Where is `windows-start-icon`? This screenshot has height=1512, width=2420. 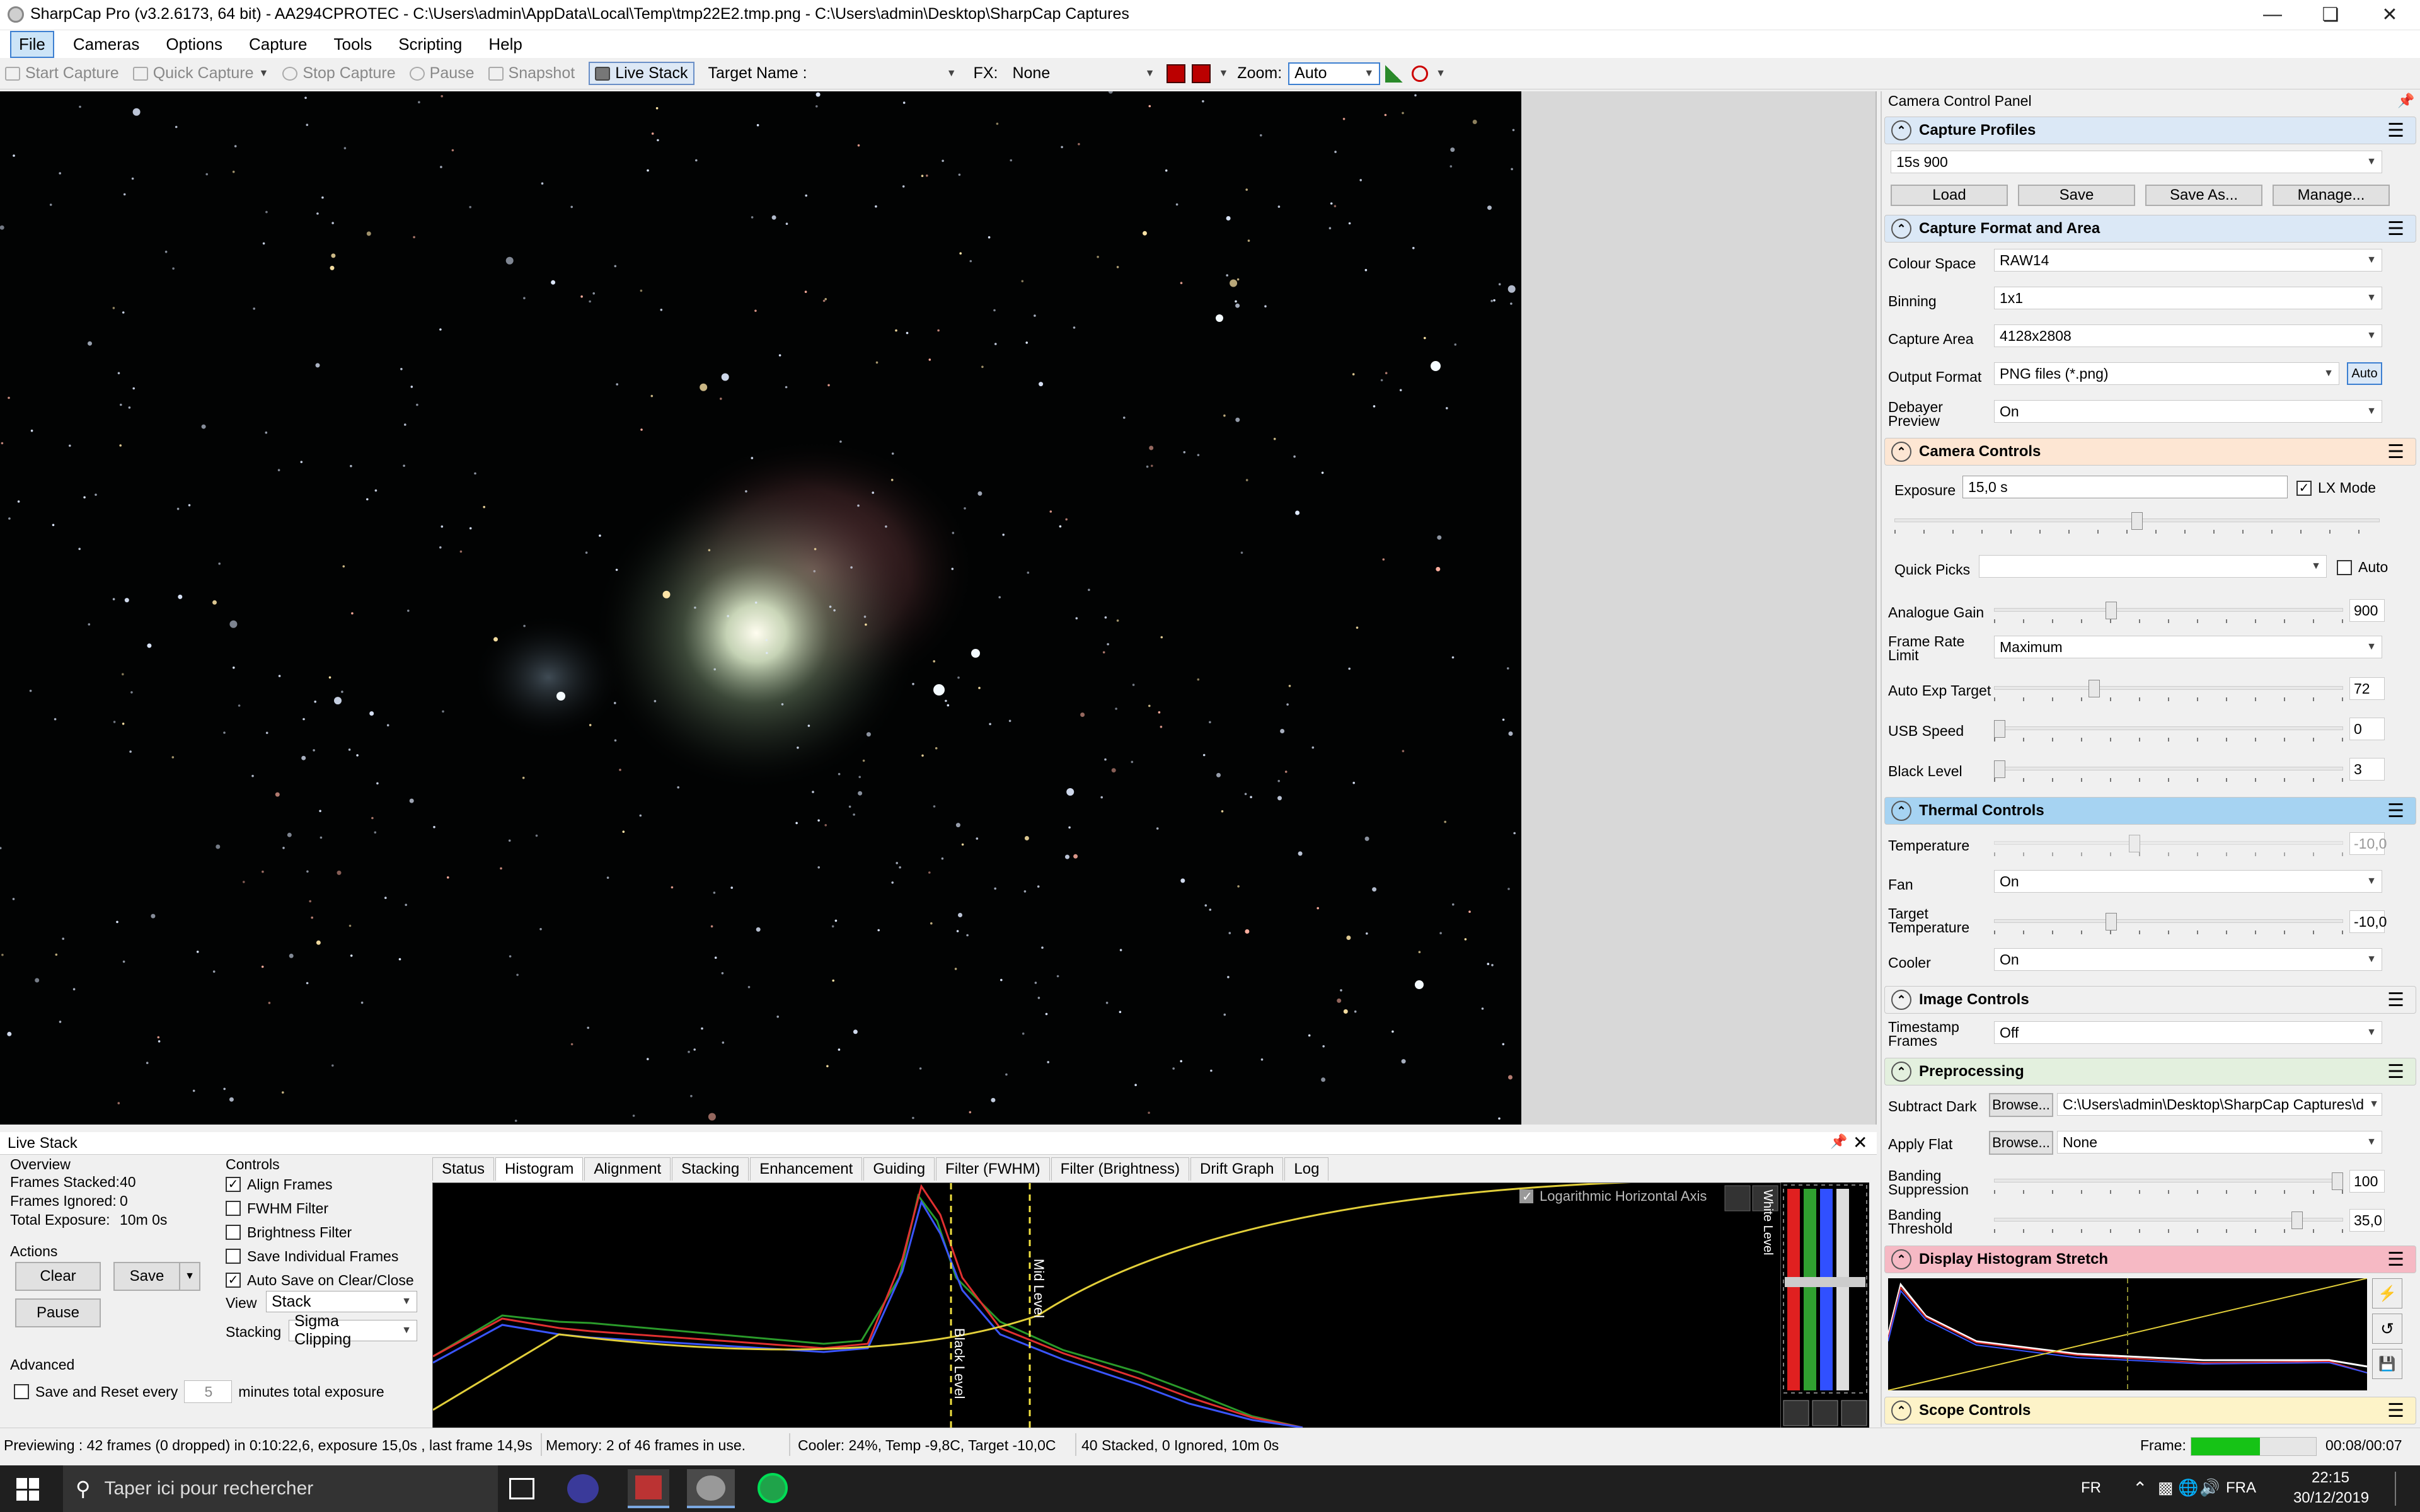 windows-start-icon is located at coordinates (28, 1489).